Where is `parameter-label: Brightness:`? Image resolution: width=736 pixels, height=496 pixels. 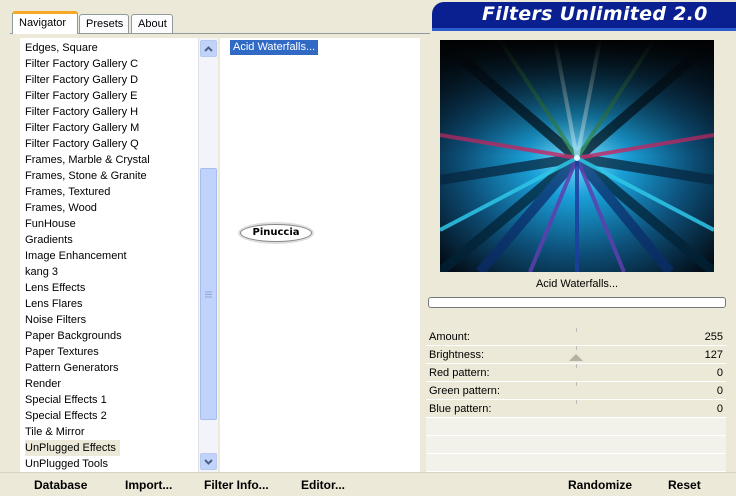 parameter-label: Brightness: is located at coordinates (457, 355).